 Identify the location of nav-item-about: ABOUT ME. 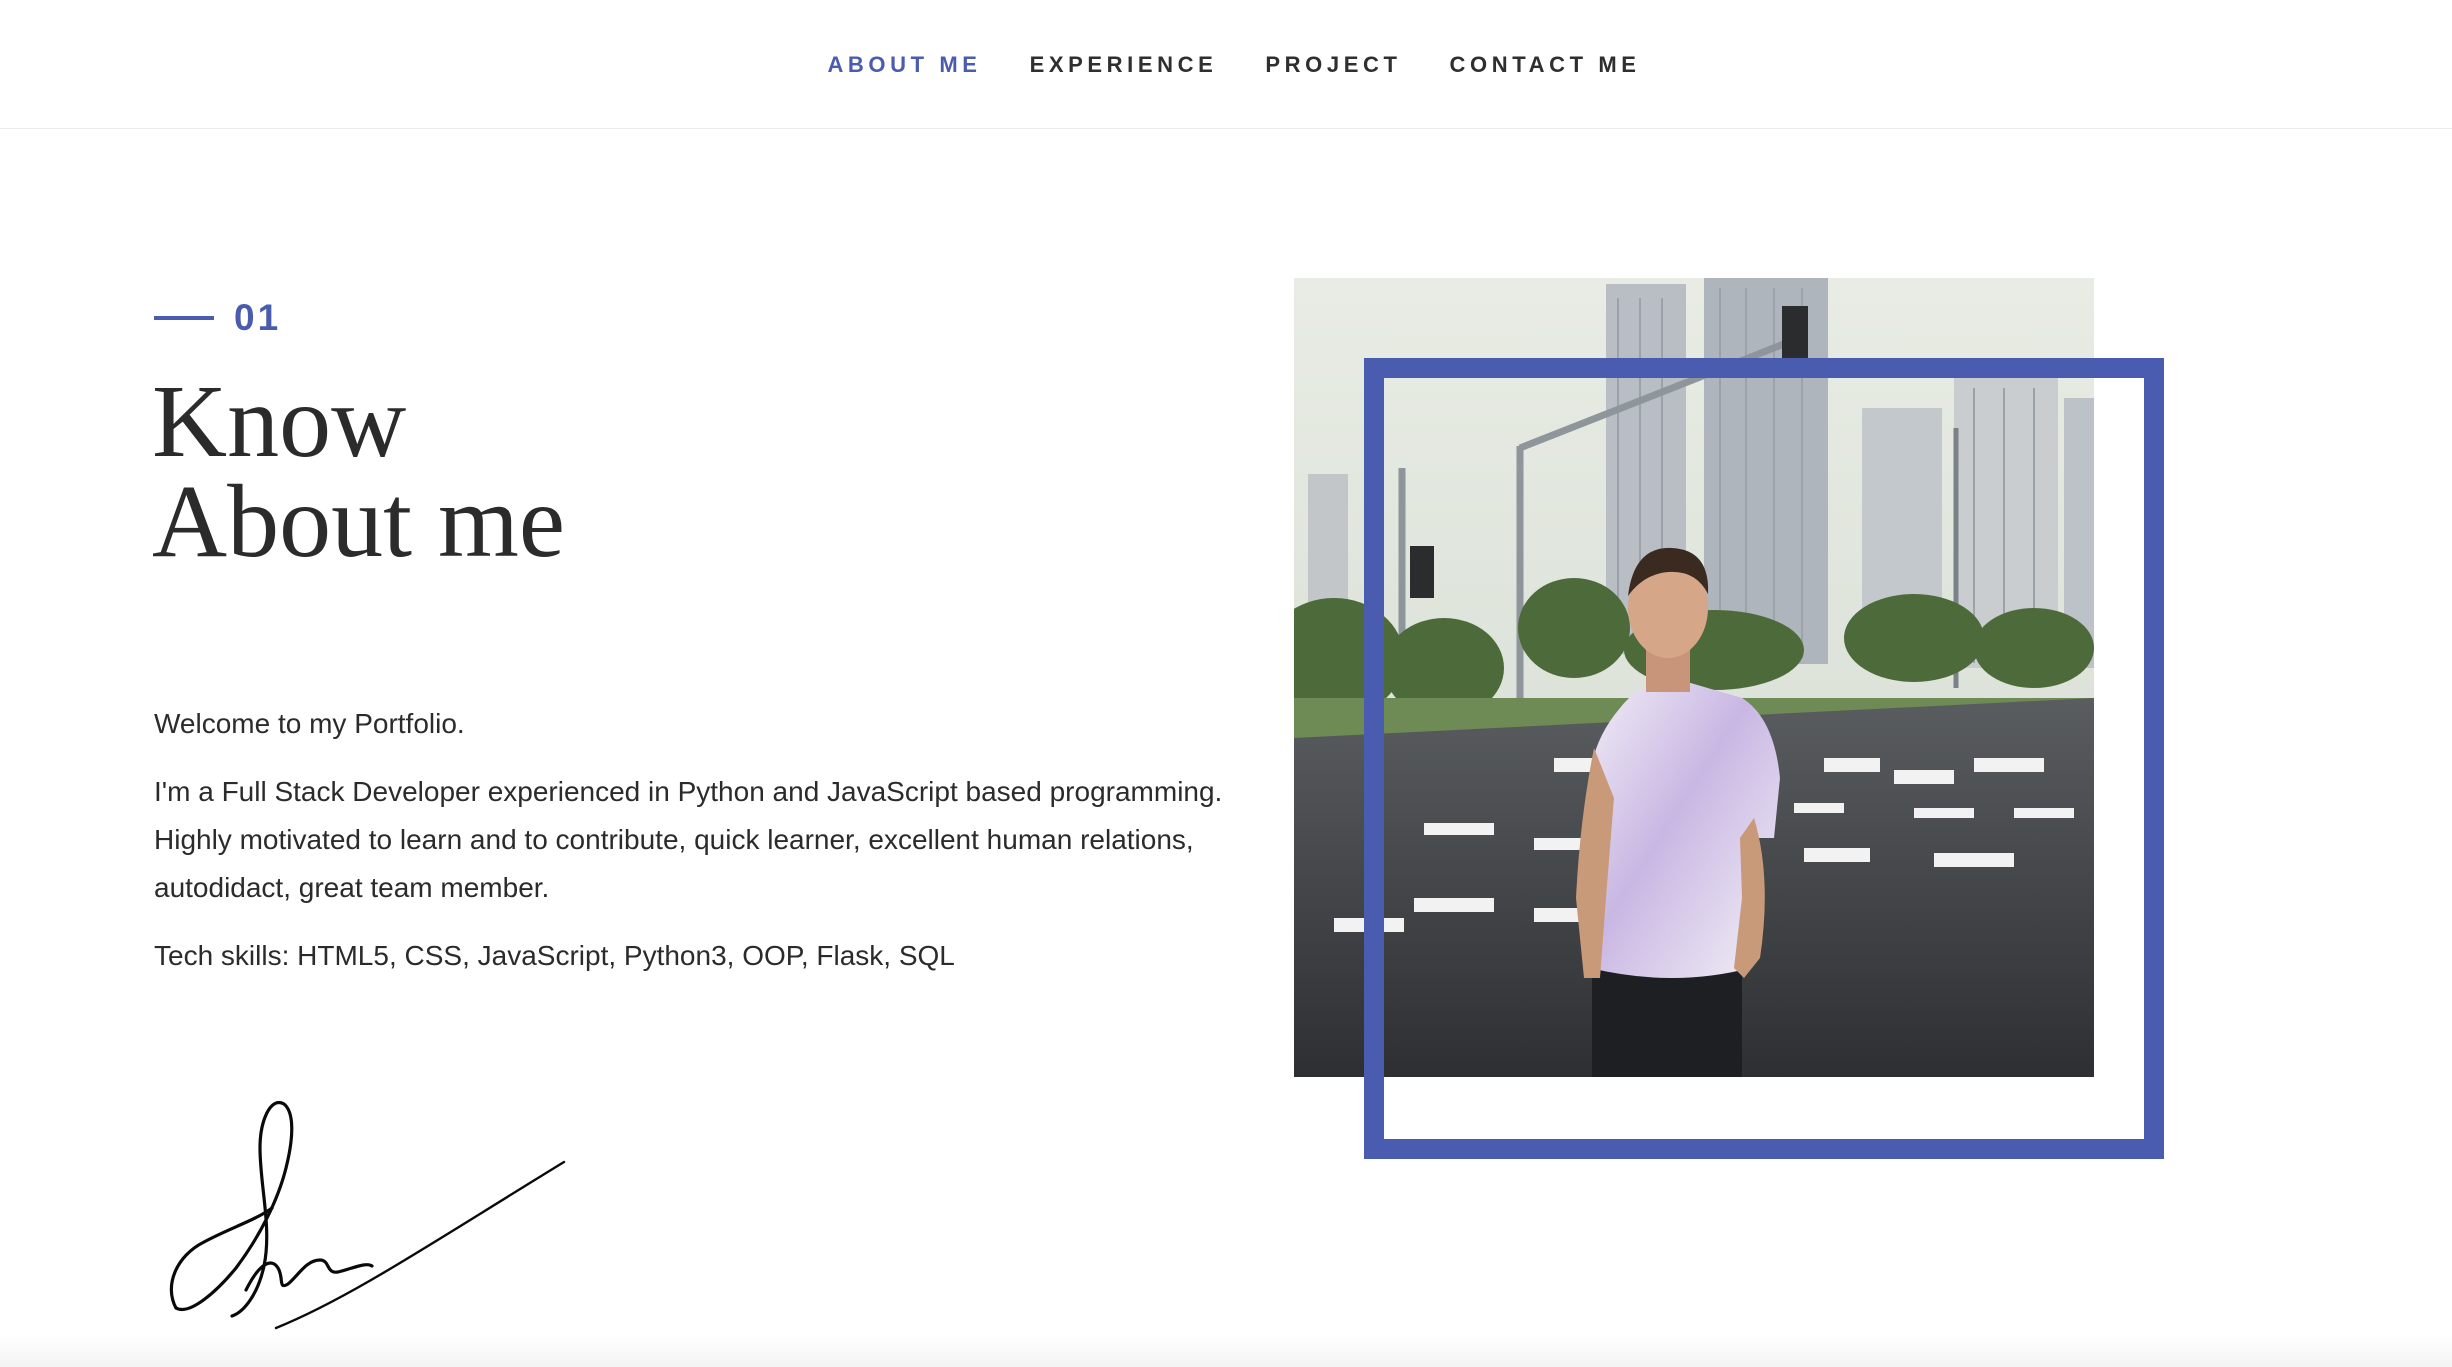
(904, 65).